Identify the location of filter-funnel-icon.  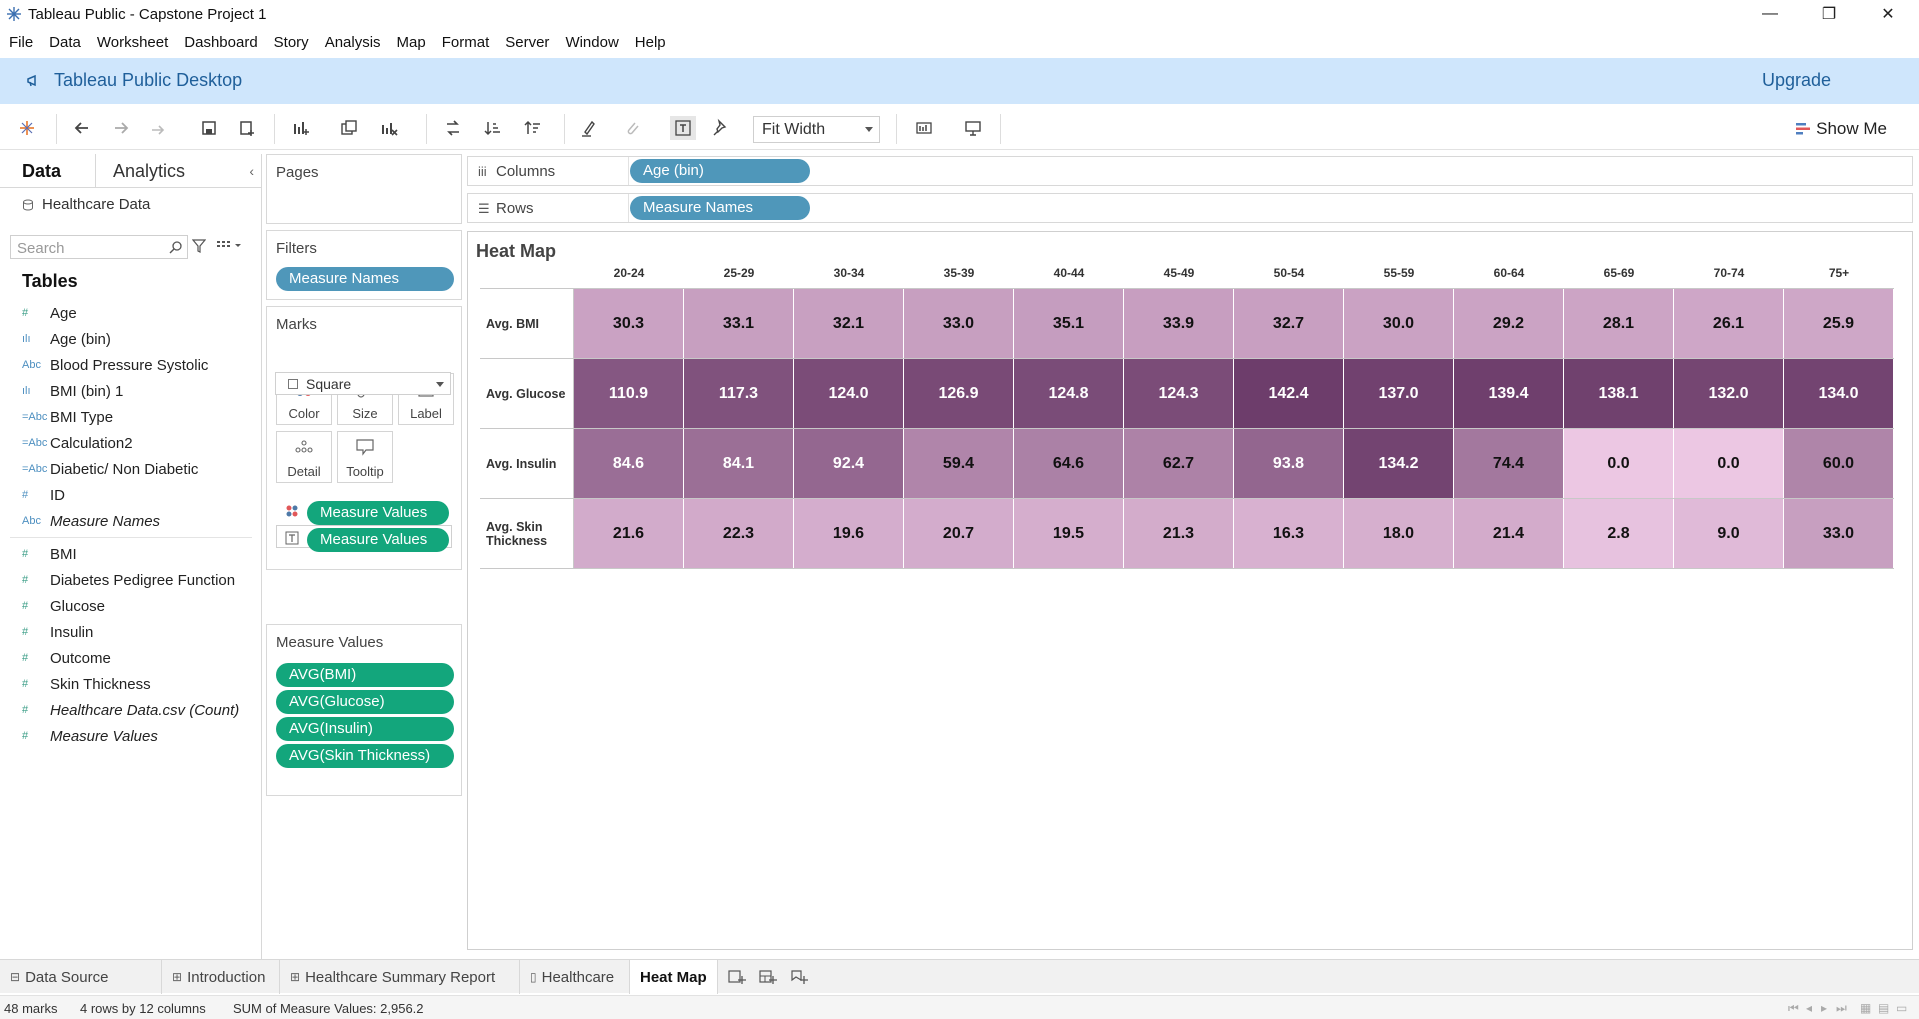
(199, 246).